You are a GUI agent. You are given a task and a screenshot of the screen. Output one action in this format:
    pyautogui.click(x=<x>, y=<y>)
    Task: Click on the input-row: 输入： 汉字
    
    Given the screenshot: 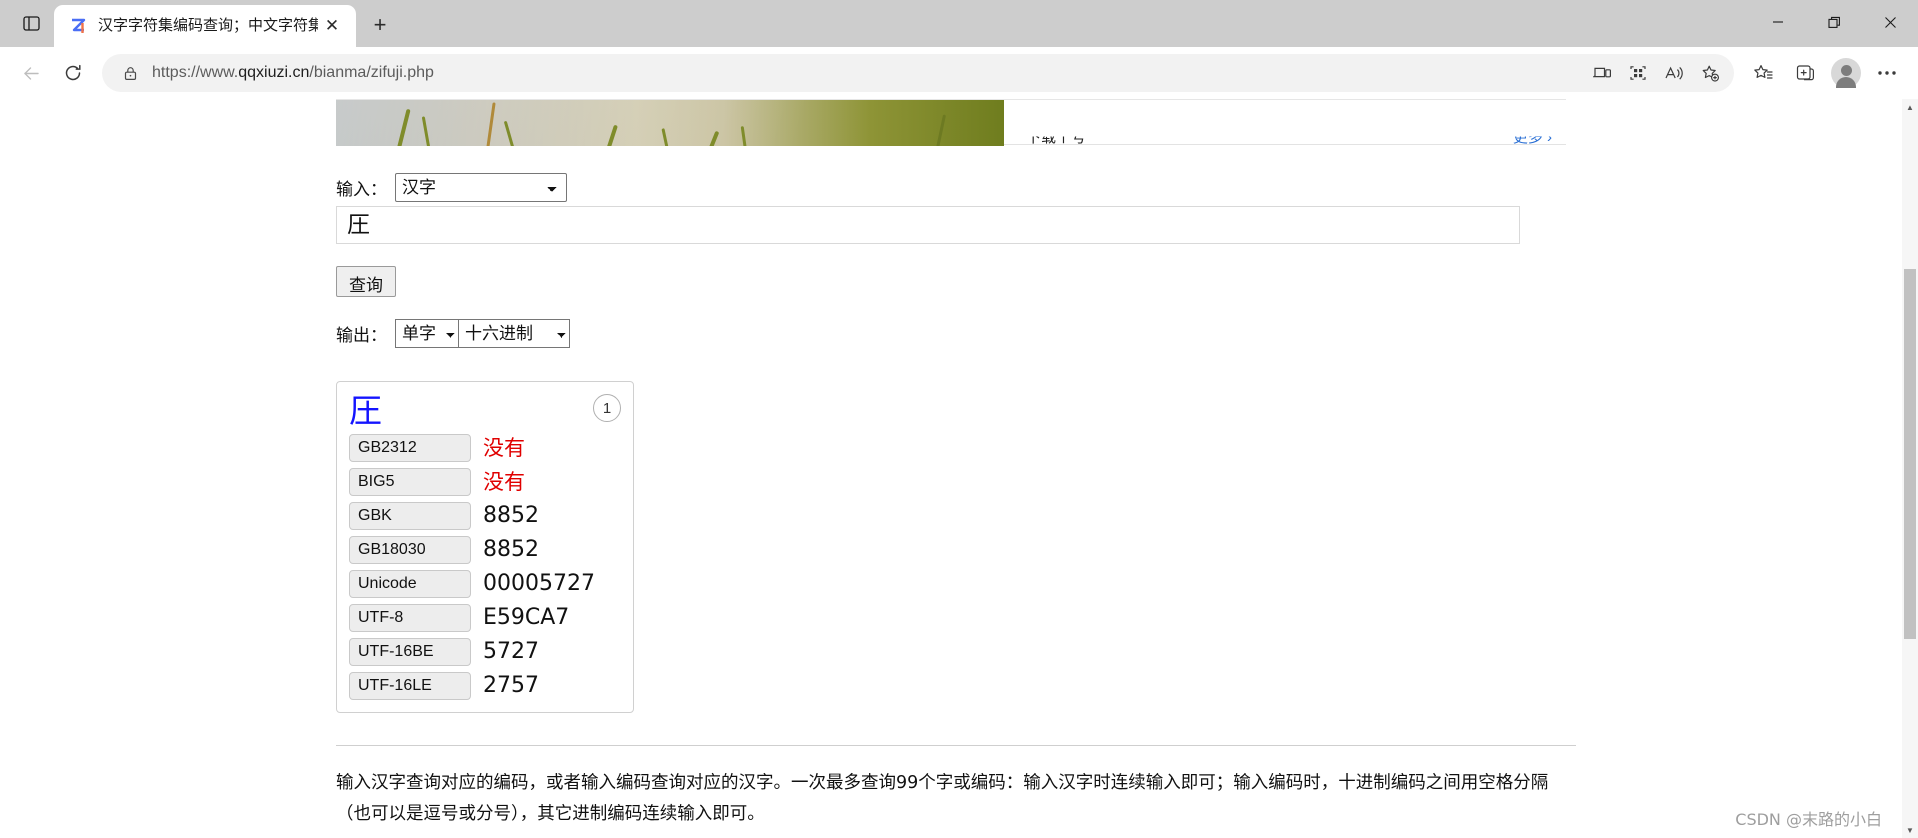 What is the action you would take?
    pyautogui.click(x=1118, y=187)
    